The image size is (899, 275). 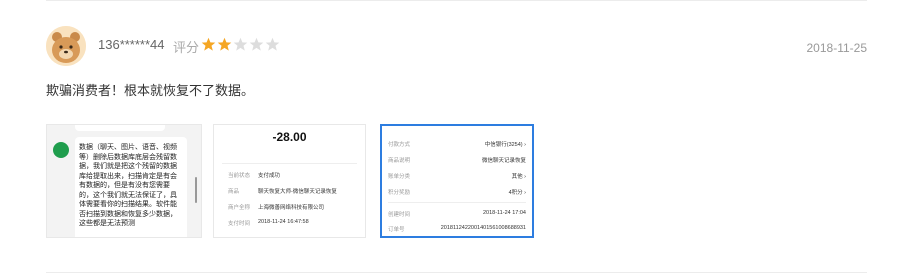 What do you see at coordinates (399, 177) in the screenshot?
I see `row-label: 账单分类` at bounding box center [399, 177].